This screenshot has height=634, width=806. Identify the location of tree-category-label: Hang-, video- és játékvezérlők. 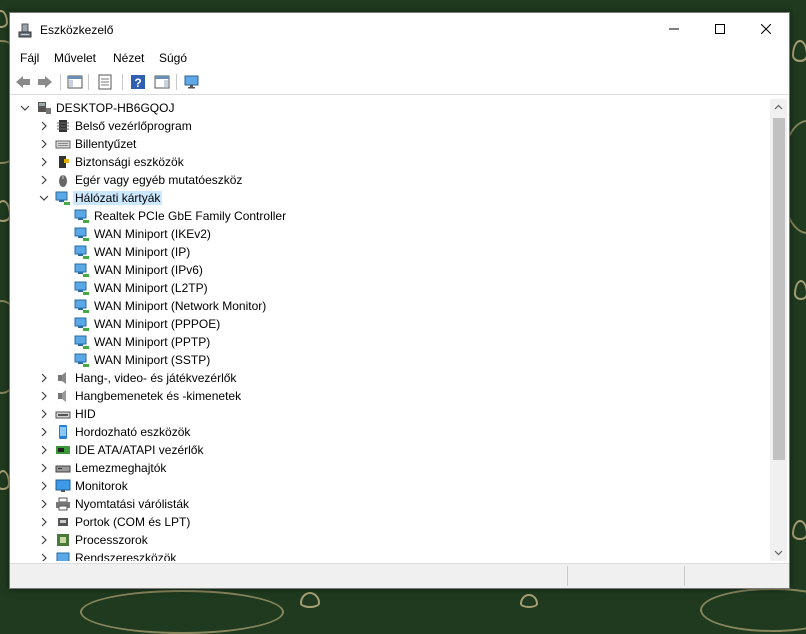
(156, 378).